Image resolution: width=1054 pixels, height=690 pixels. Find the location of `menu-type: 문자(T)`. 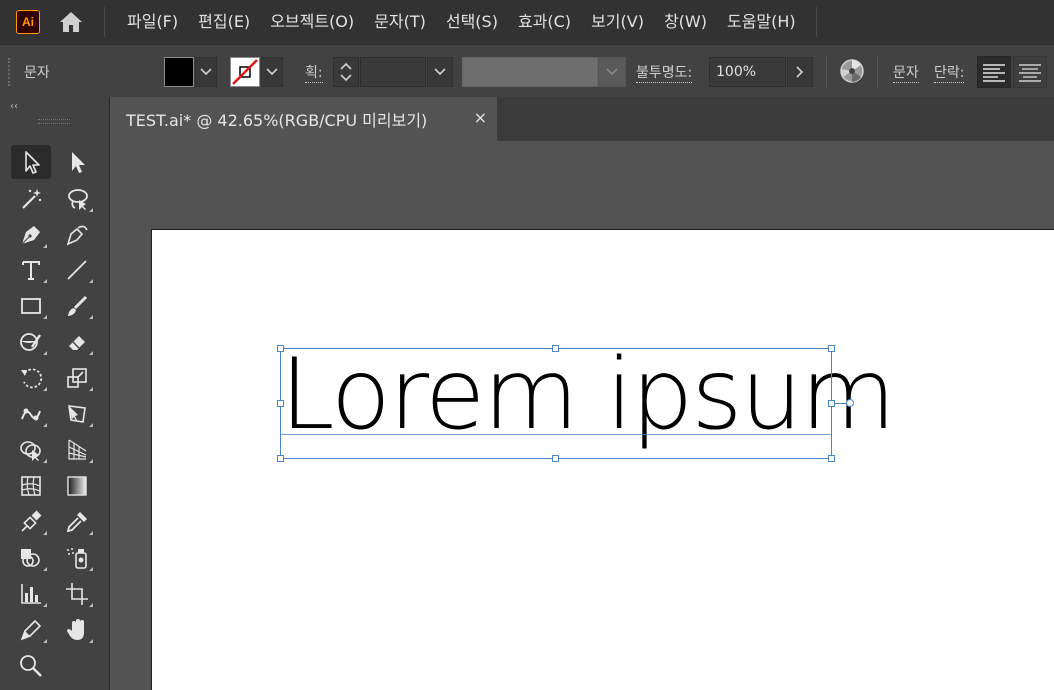

menu-type: 문자(T) is located at coordinates (400, 22).